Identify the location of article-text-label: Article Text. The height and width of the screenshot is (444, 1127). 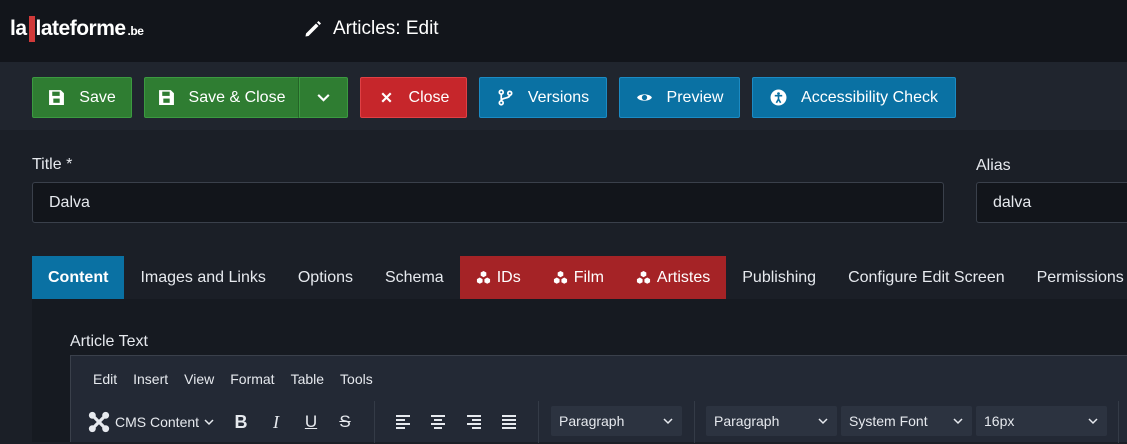
(109, 341).